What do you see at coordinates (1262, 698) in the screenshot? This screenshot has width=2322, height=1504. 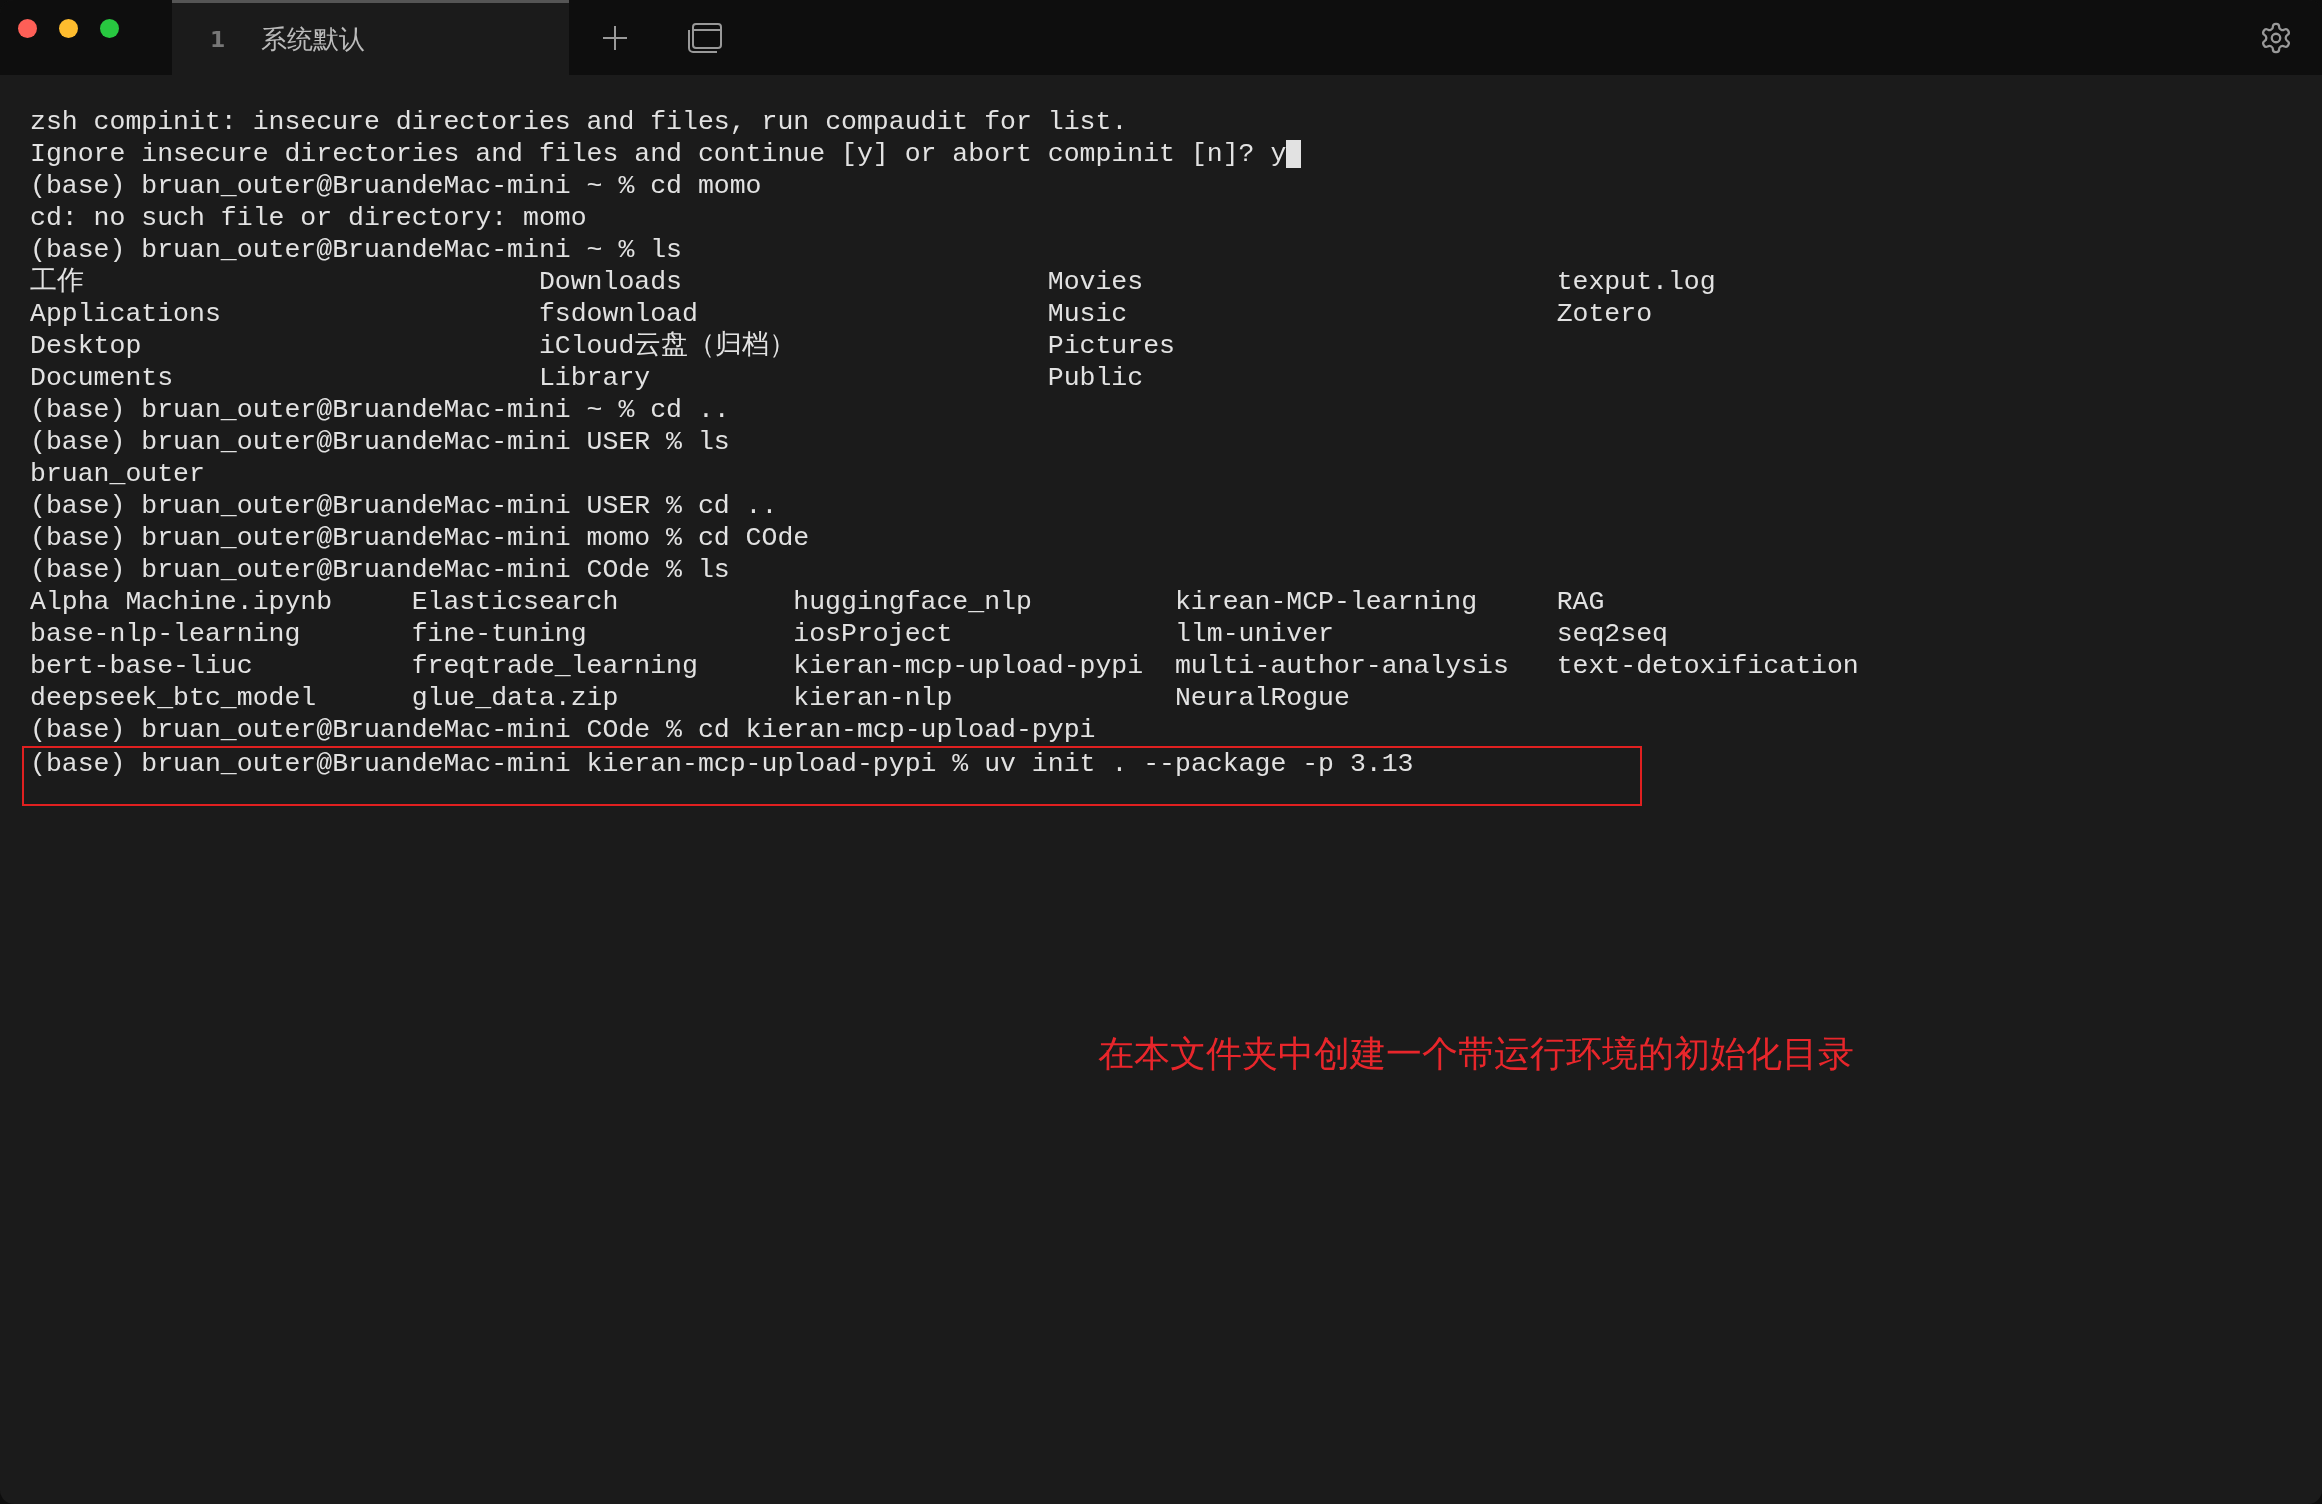 I see `file-name: NeuralRogue` at bounding box center [1262, 698].